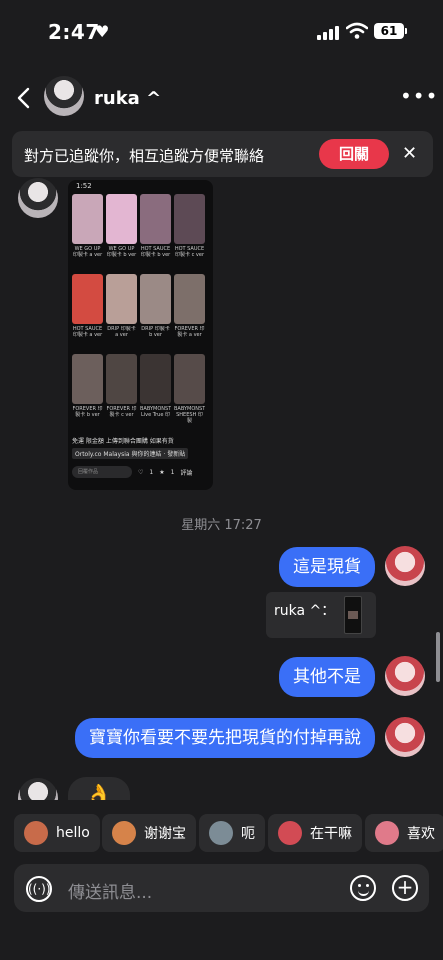 This screenshot has height=960, width=443. Describe the element at coordinates (64, 96) in the screenshot. I see `contact-avatar` at that location.